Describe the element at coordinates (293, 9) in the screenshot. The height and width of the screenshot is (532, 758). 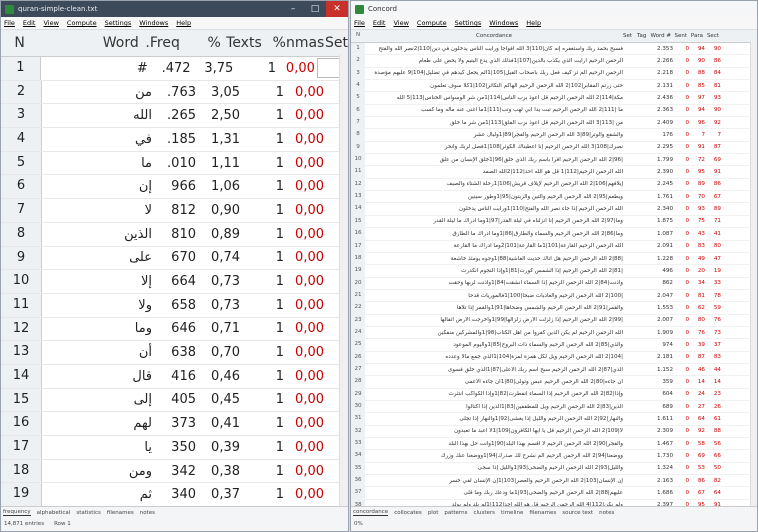
I see `minimize-icon: –` at that location.